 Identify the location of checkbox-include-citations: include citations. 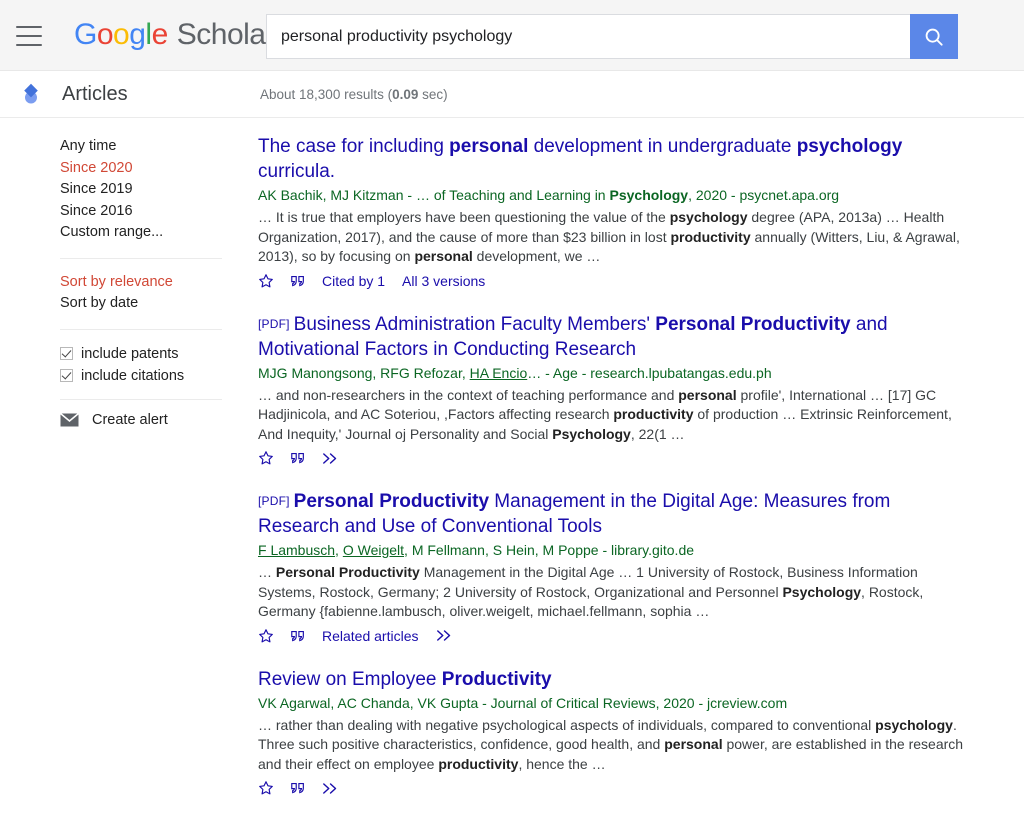
(159, 376).